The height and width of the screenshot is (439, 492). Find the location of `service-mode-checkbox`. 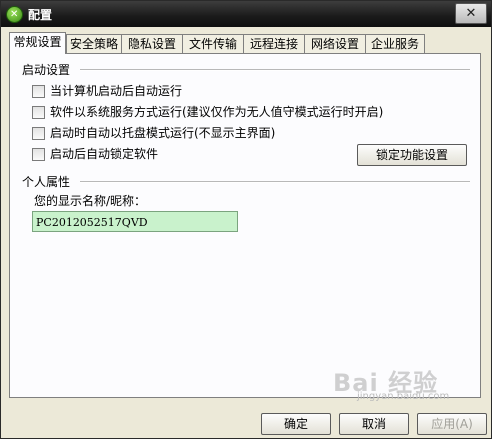

service-mode-checkbox is located at coordinates (38, 112).